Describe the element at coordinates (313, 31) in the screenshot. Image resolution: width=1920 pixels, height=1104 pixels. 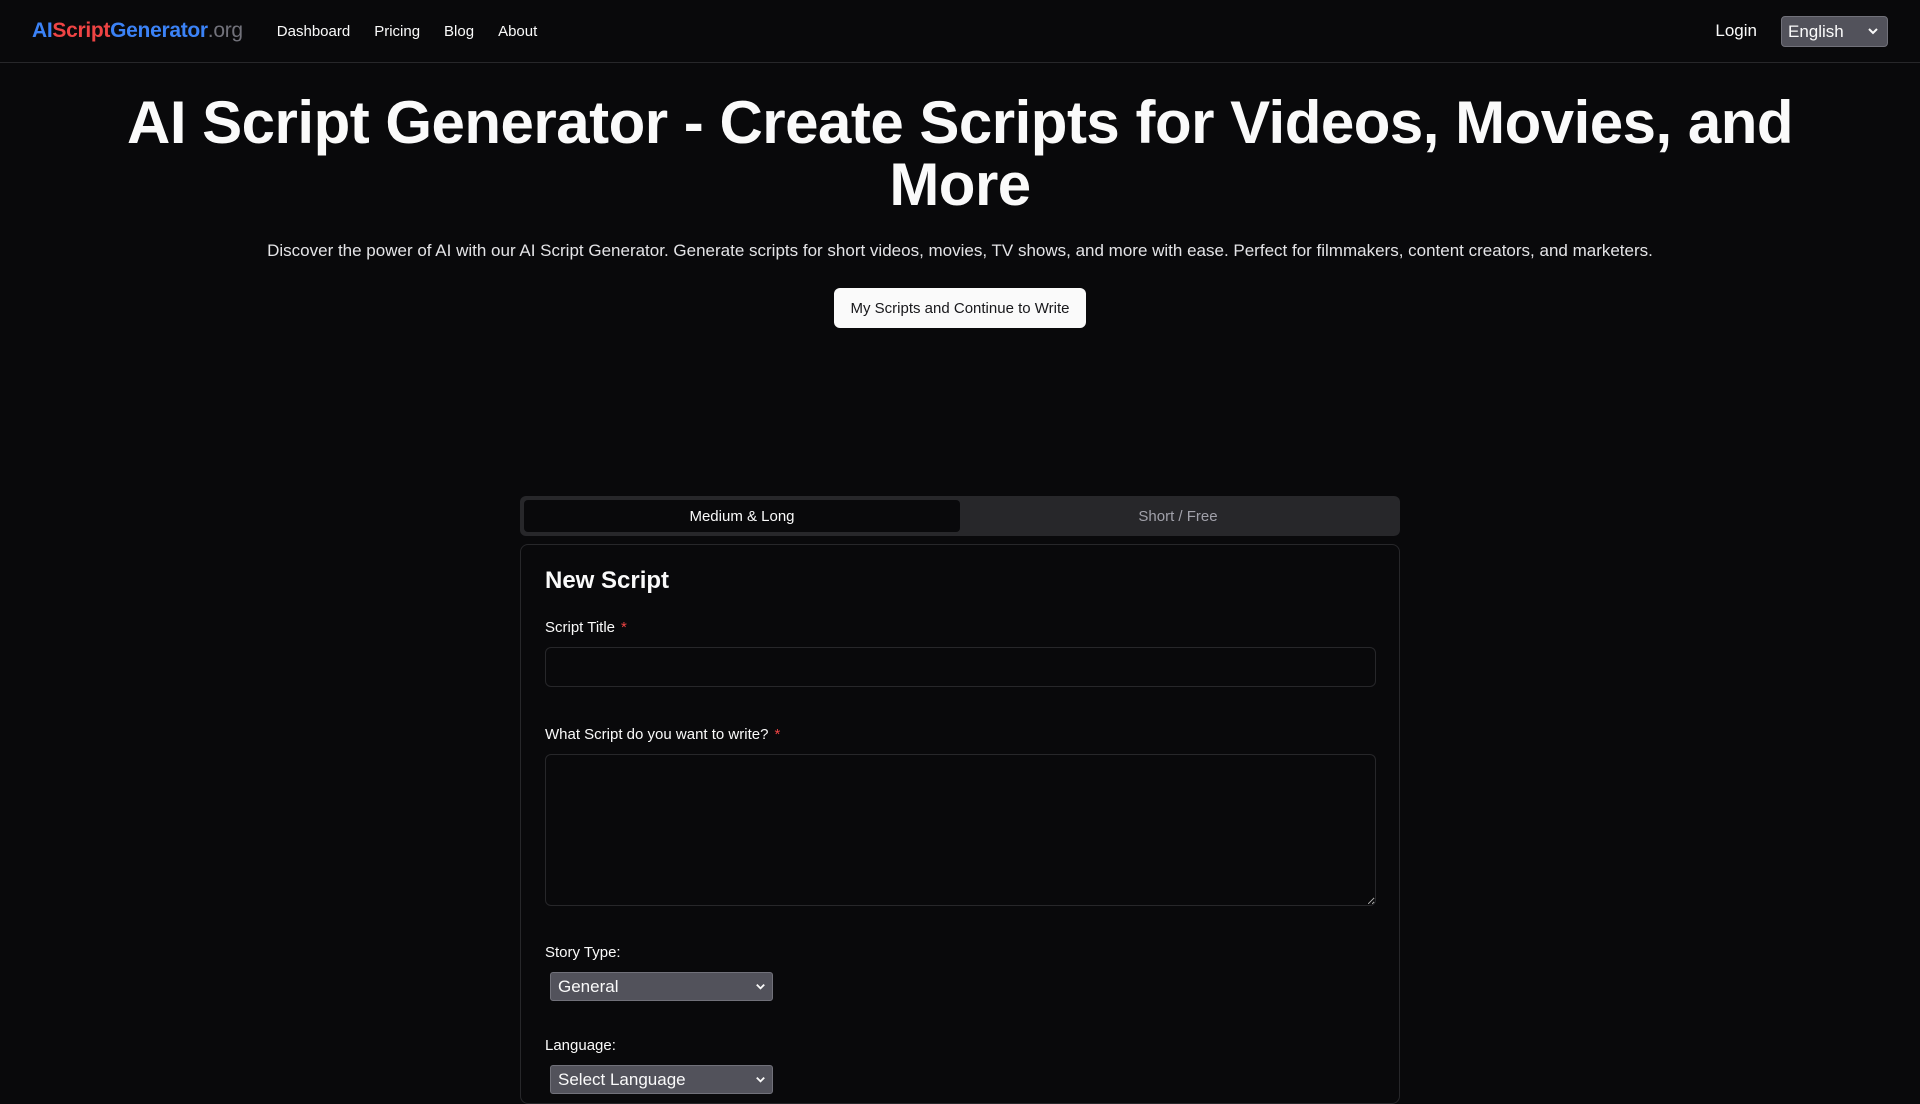
I see `nav-link-dashboard: Dashboard` at that location.